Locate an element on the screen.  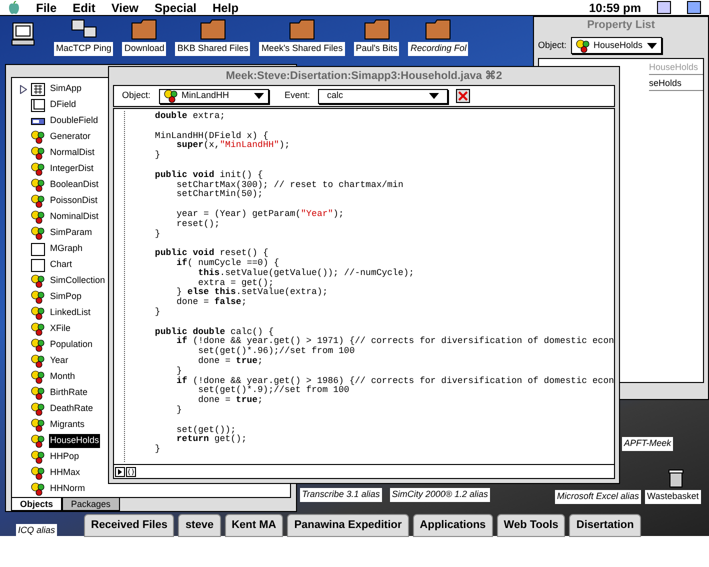
class-item: DoubleField is located at coordinates (74, 121).